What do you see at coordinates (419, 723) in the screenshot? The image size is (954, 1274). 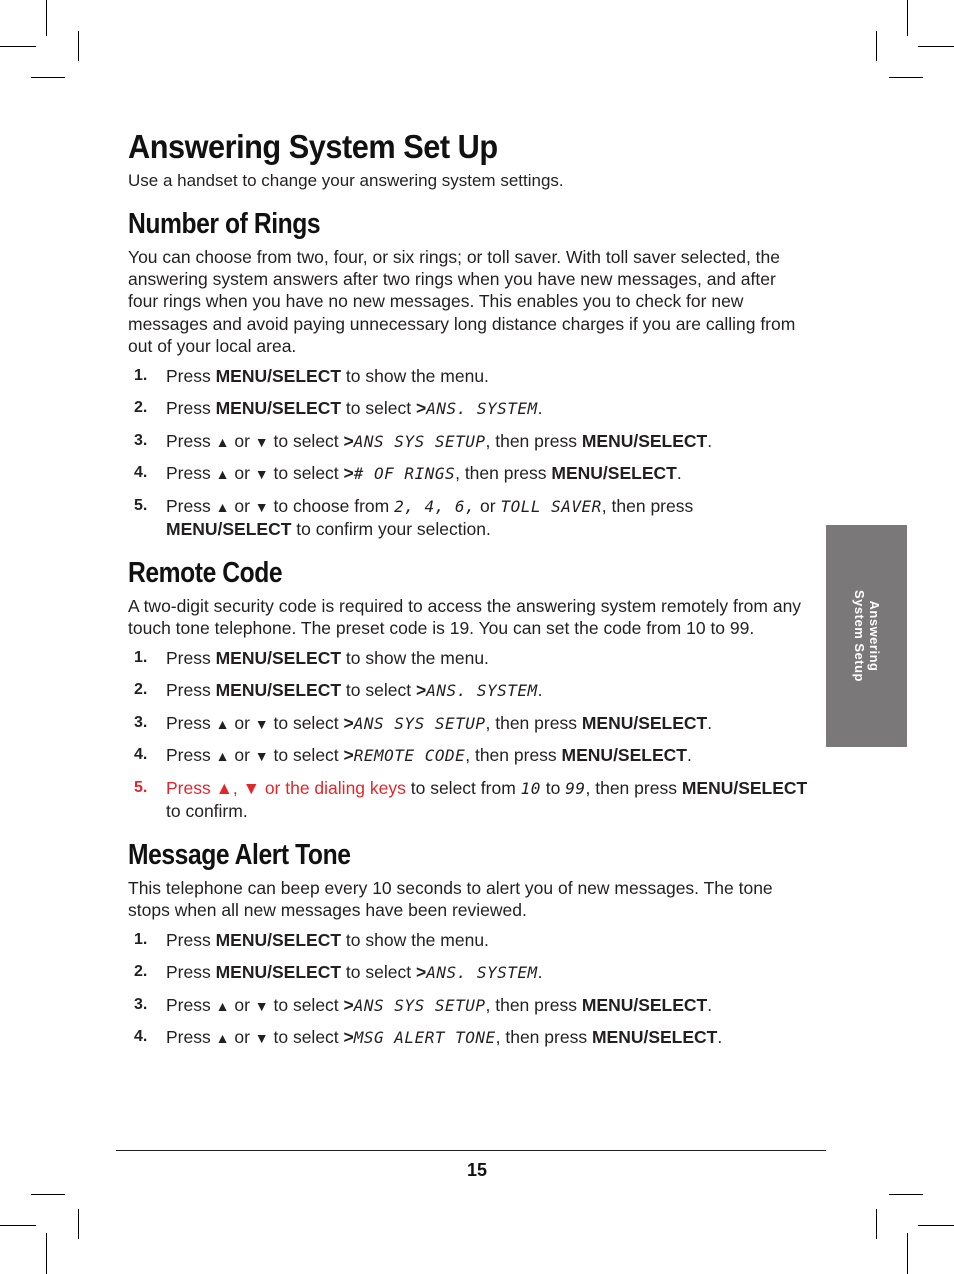 I see `lcd-display-text: ANS SYS SETUP` at bounding box center [419, 723].